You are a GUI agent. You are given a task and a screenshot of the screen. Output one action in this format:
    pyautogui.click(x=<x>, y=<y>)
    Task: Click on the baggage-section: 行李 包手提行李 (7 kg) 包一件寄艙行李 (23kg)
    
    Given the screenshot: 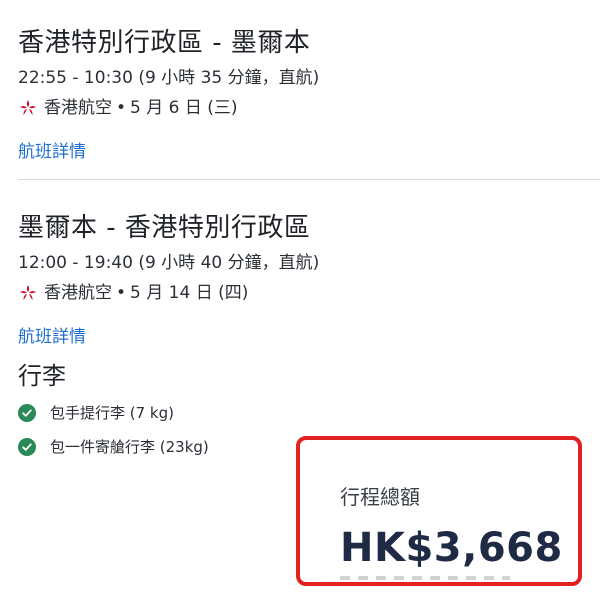 What is the action you would take?
    pyautogui.click(x=113, y=415)
    